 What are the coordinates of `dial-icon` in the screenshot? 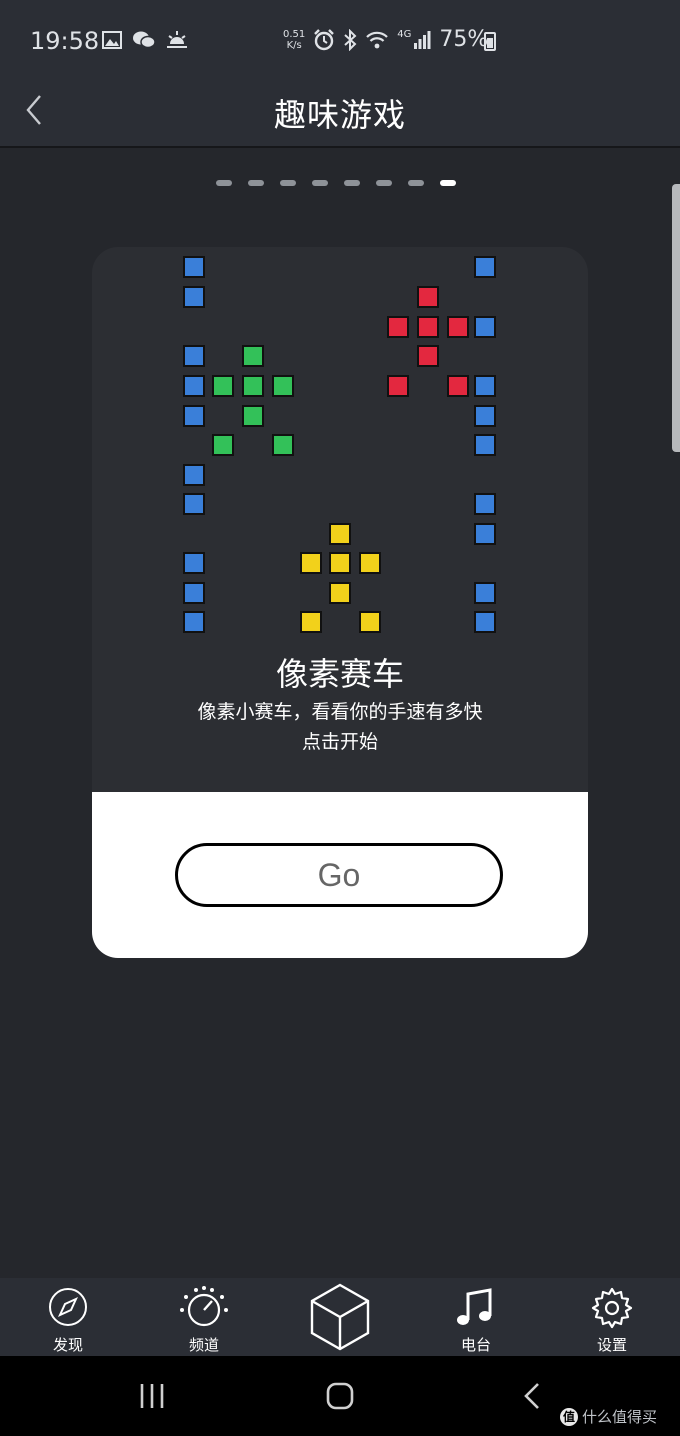 It's located at (204, 1306).